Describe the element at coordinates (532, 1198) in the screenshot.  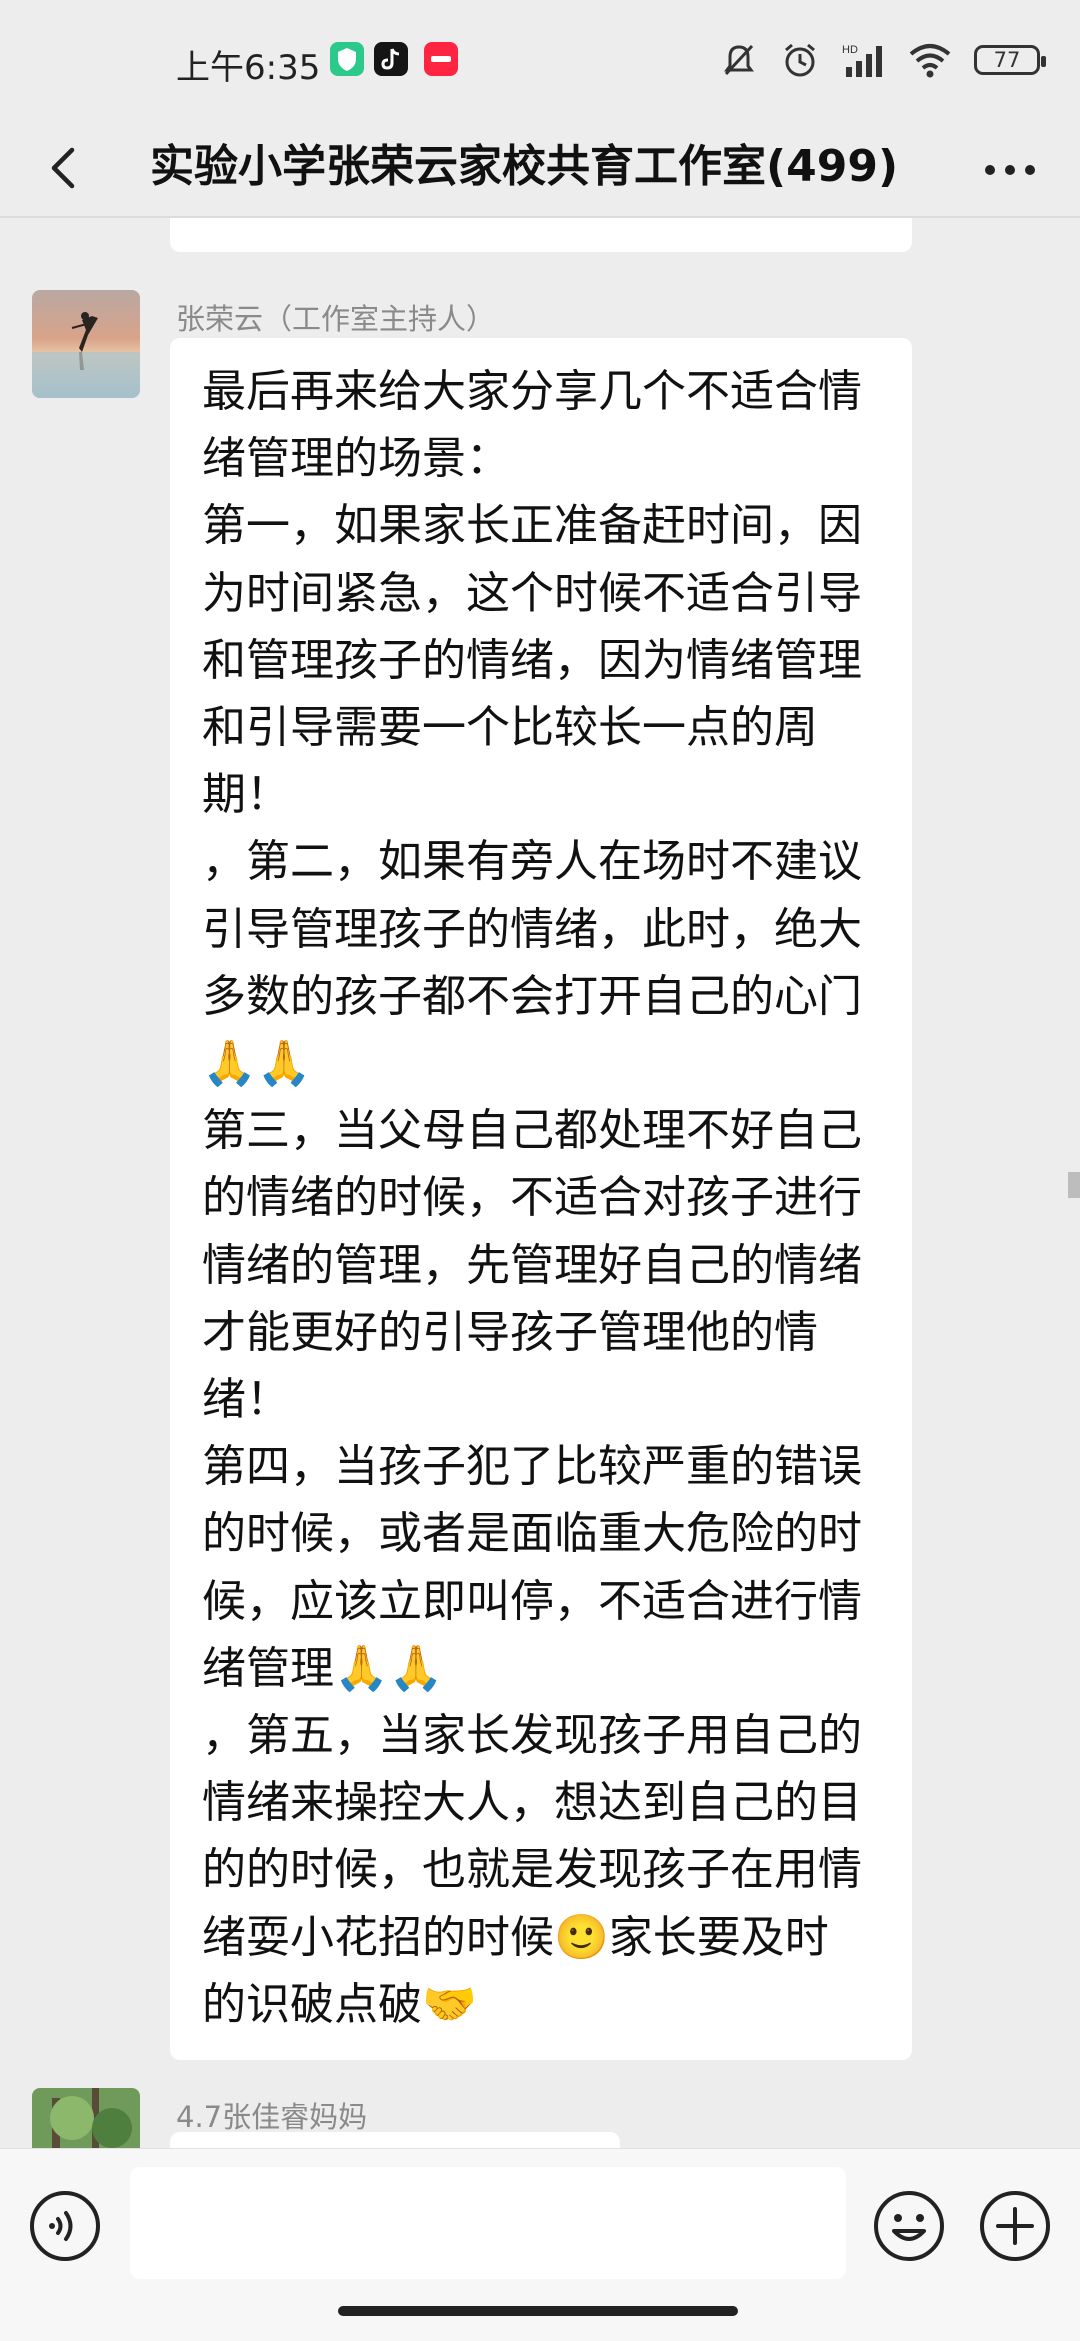
I see `message-text-line: 的情绪的时候，不适合对孩子进行` at that location.